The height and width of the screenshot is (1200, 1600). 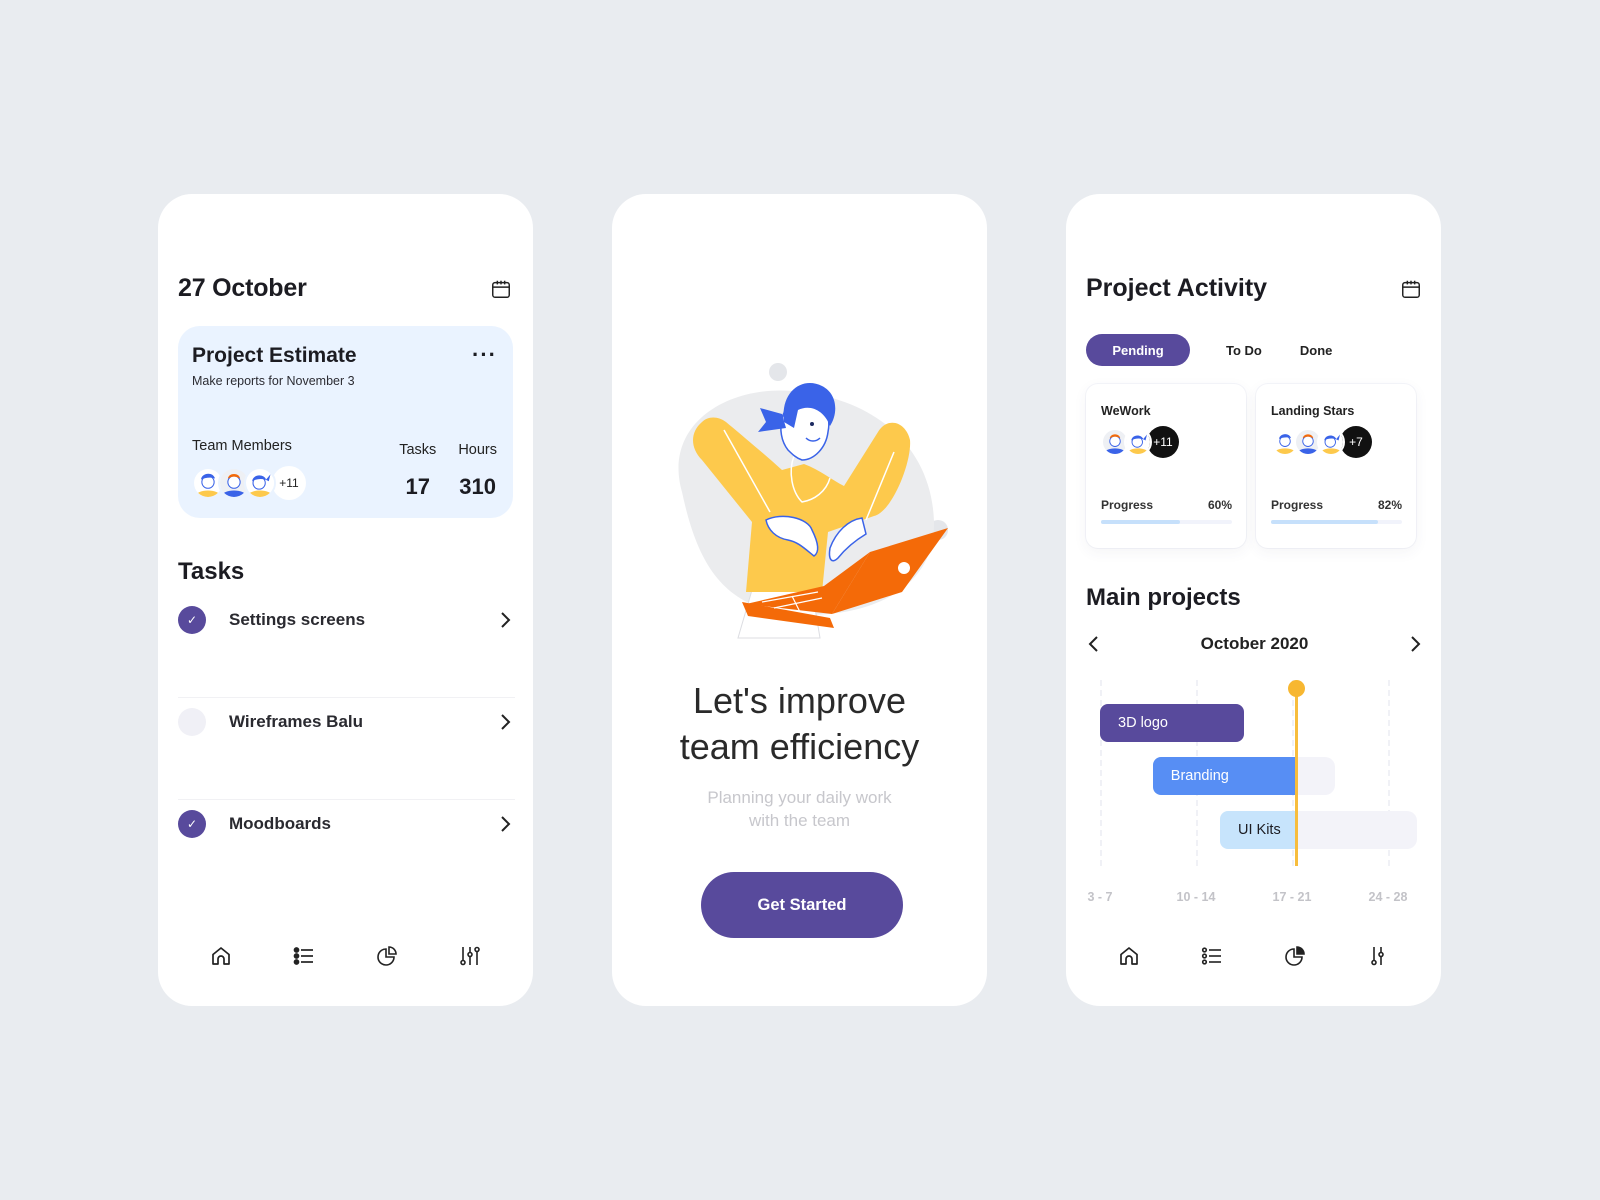 What do you see at coordinates (211, 571) in the screenshot?
I see `tasks-heading: Tasks` at bounding box center [211, 571].